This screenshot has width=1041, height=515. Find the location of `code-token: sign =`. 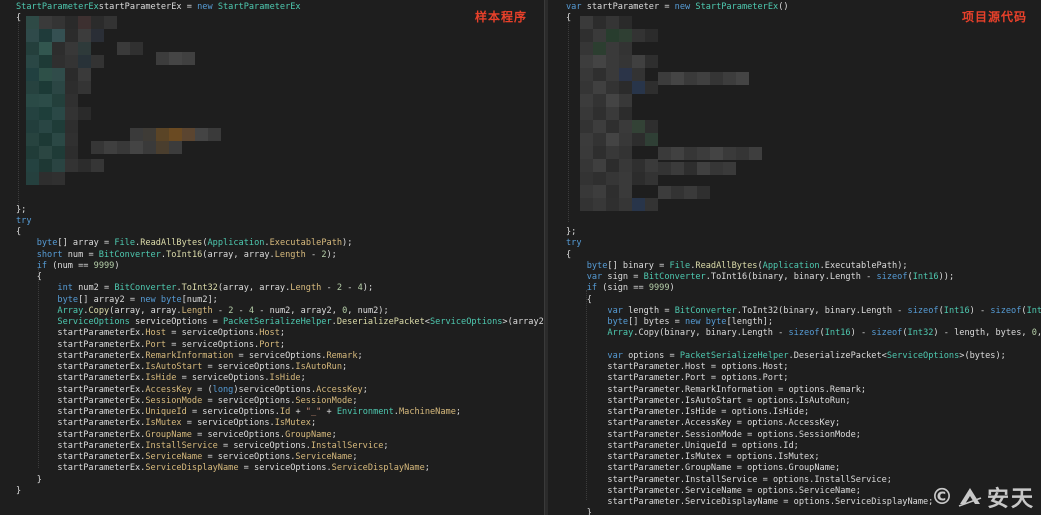

code-token: sign = is located at coordinates (623, 277).